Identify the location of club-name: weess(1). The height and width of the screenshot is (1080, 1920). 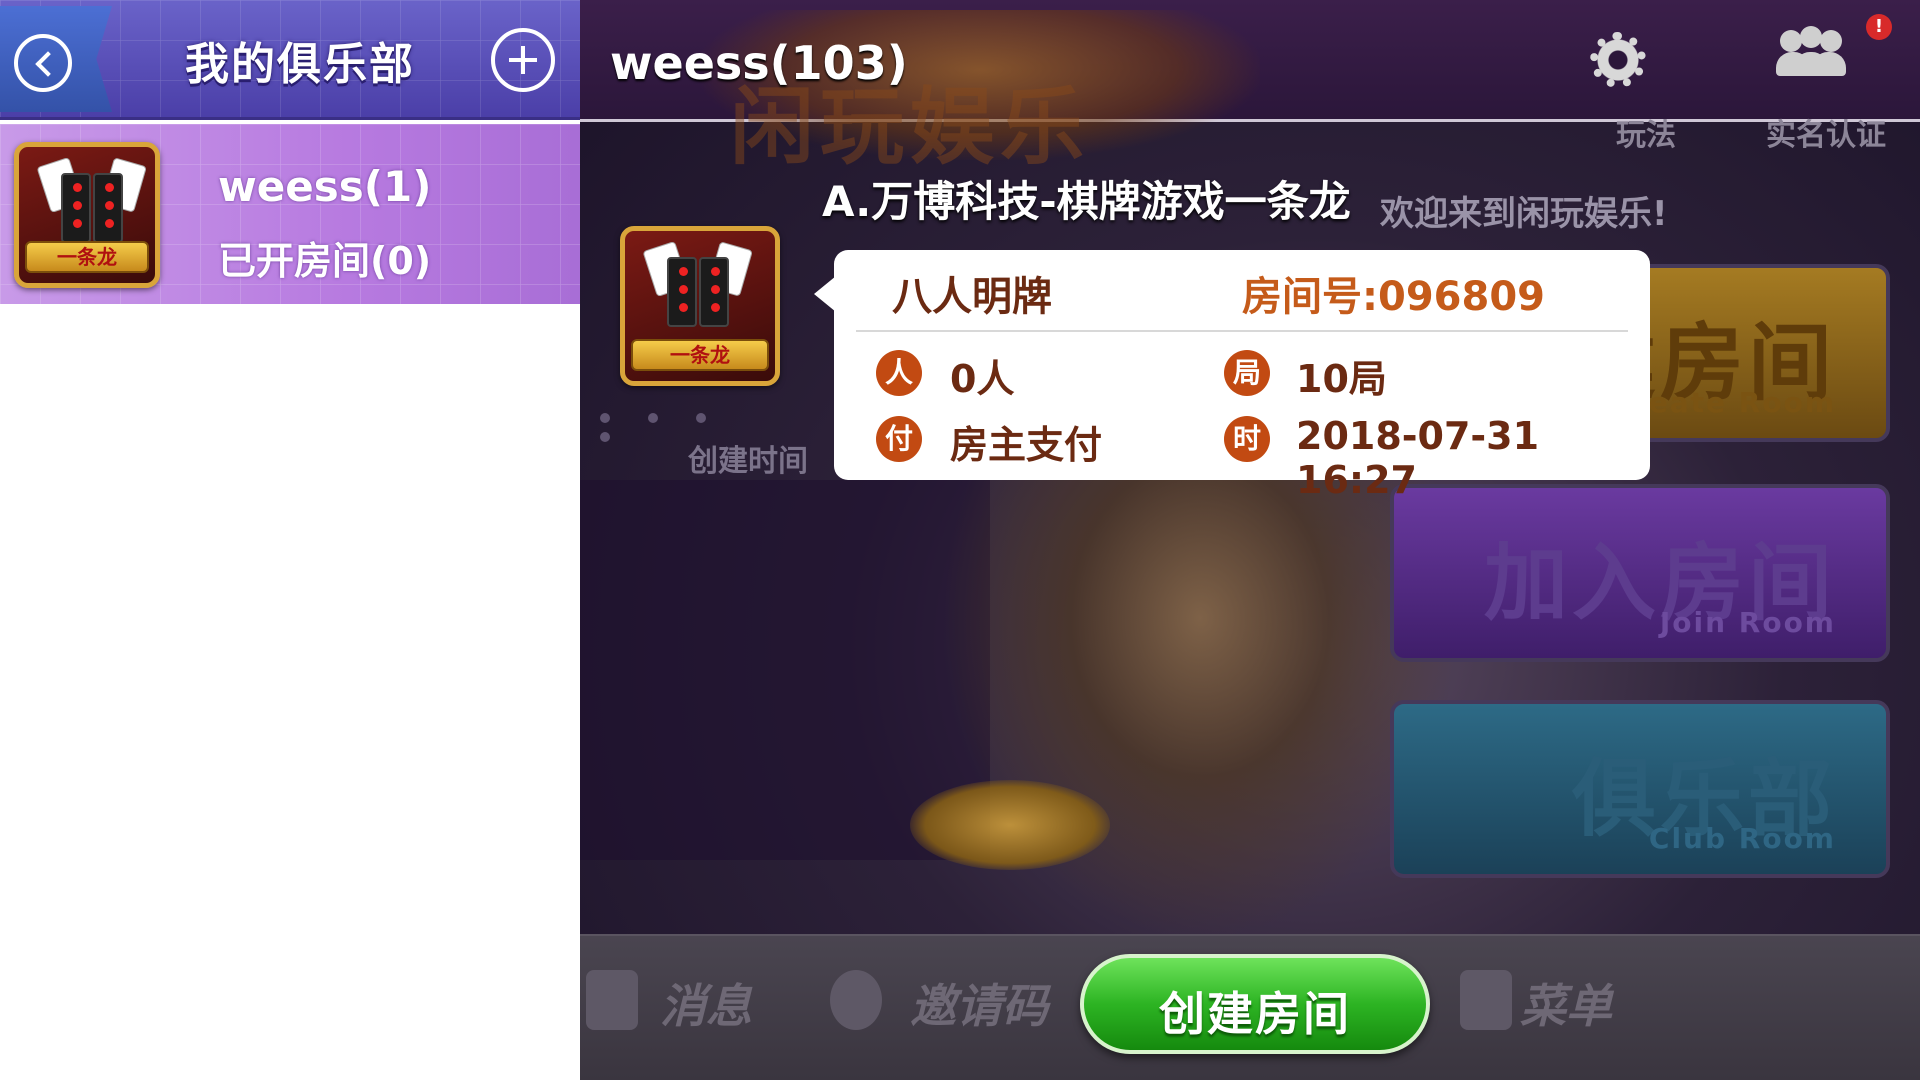
(325, 186).